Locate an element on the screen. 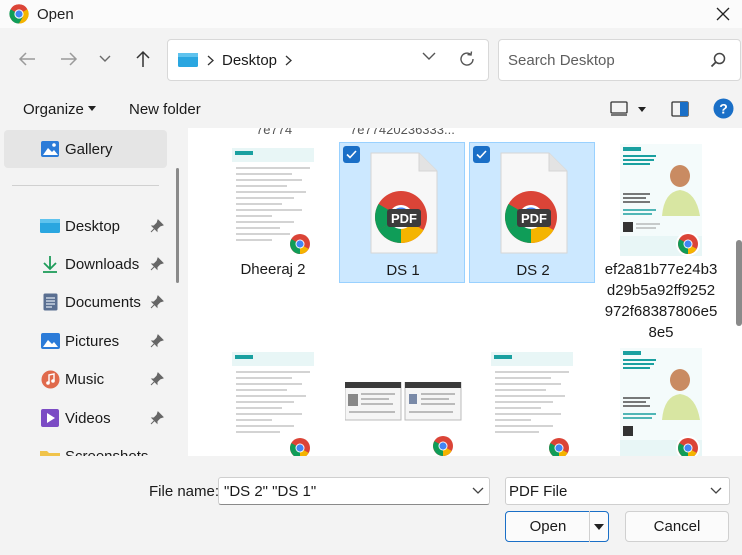  file-name-input: "DS 2" "DS 1" is located at coordinates (354, 491).